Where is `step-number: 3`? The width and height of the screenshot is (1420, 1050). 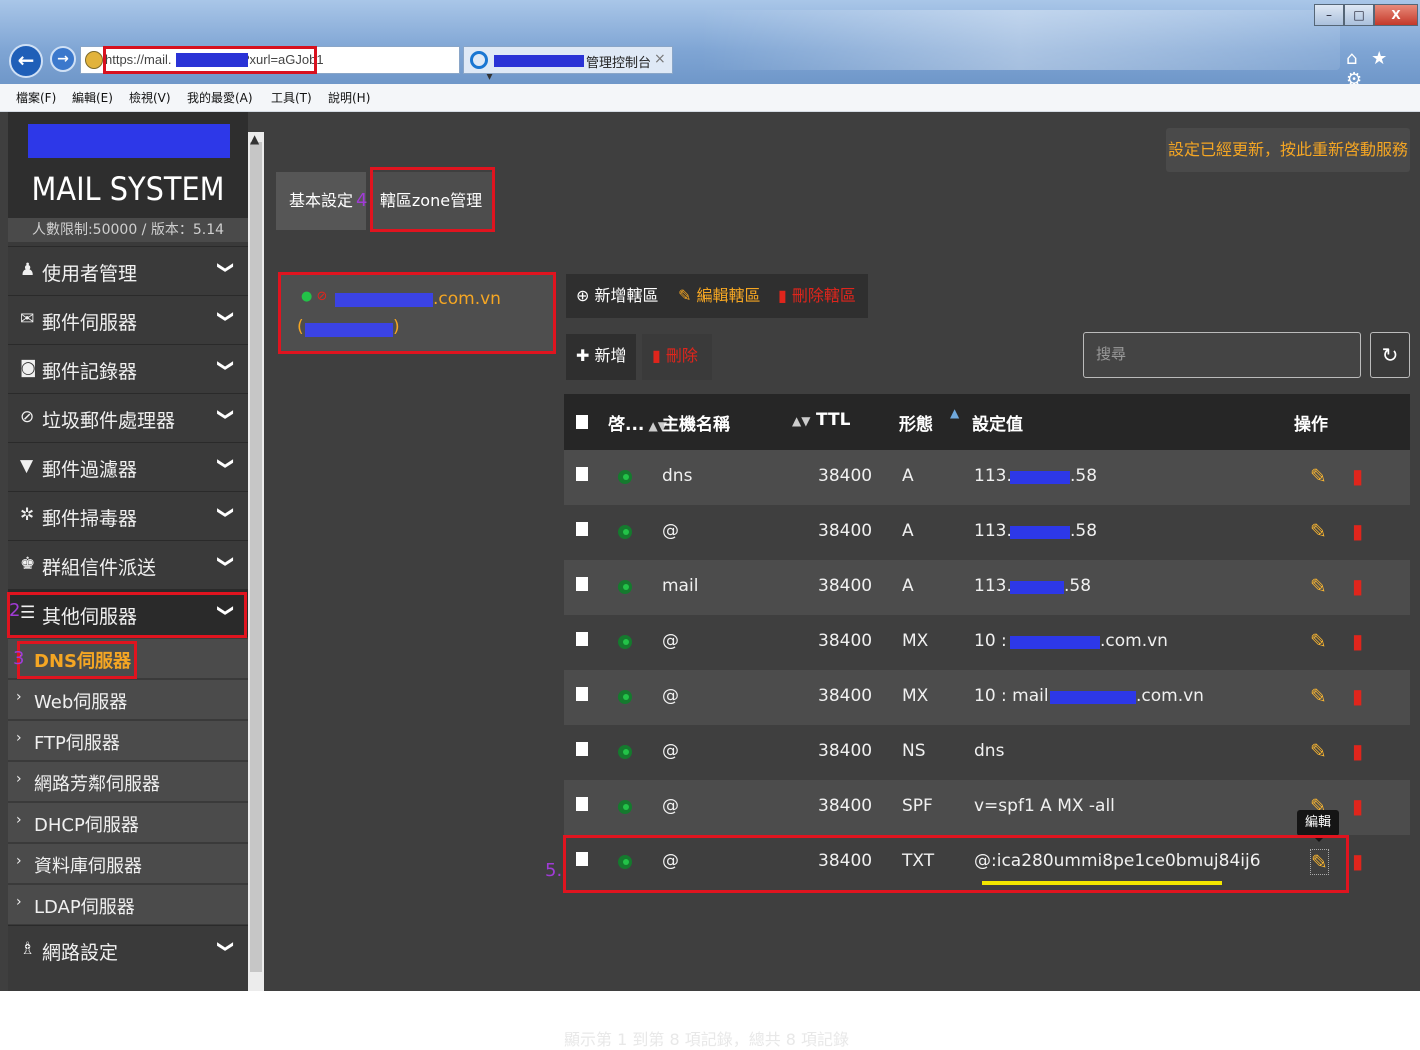 step-number: 3 is located at coordinates (19, 658).